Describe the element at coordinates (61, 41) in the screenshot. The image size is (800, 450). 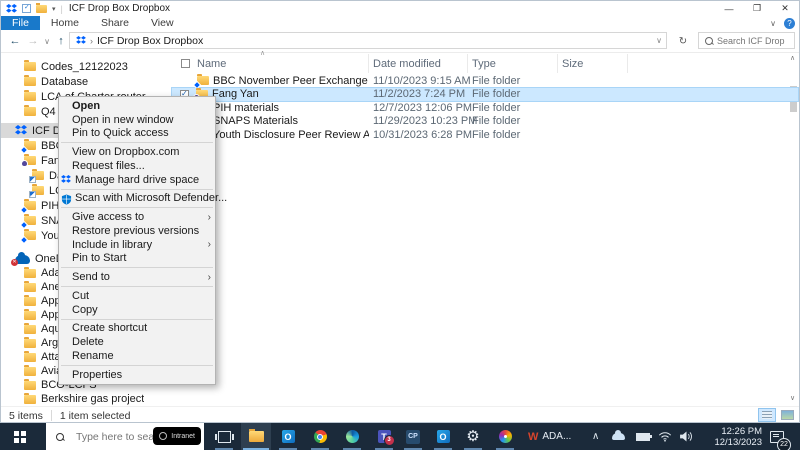
I see `up-button: ↑` at that location.